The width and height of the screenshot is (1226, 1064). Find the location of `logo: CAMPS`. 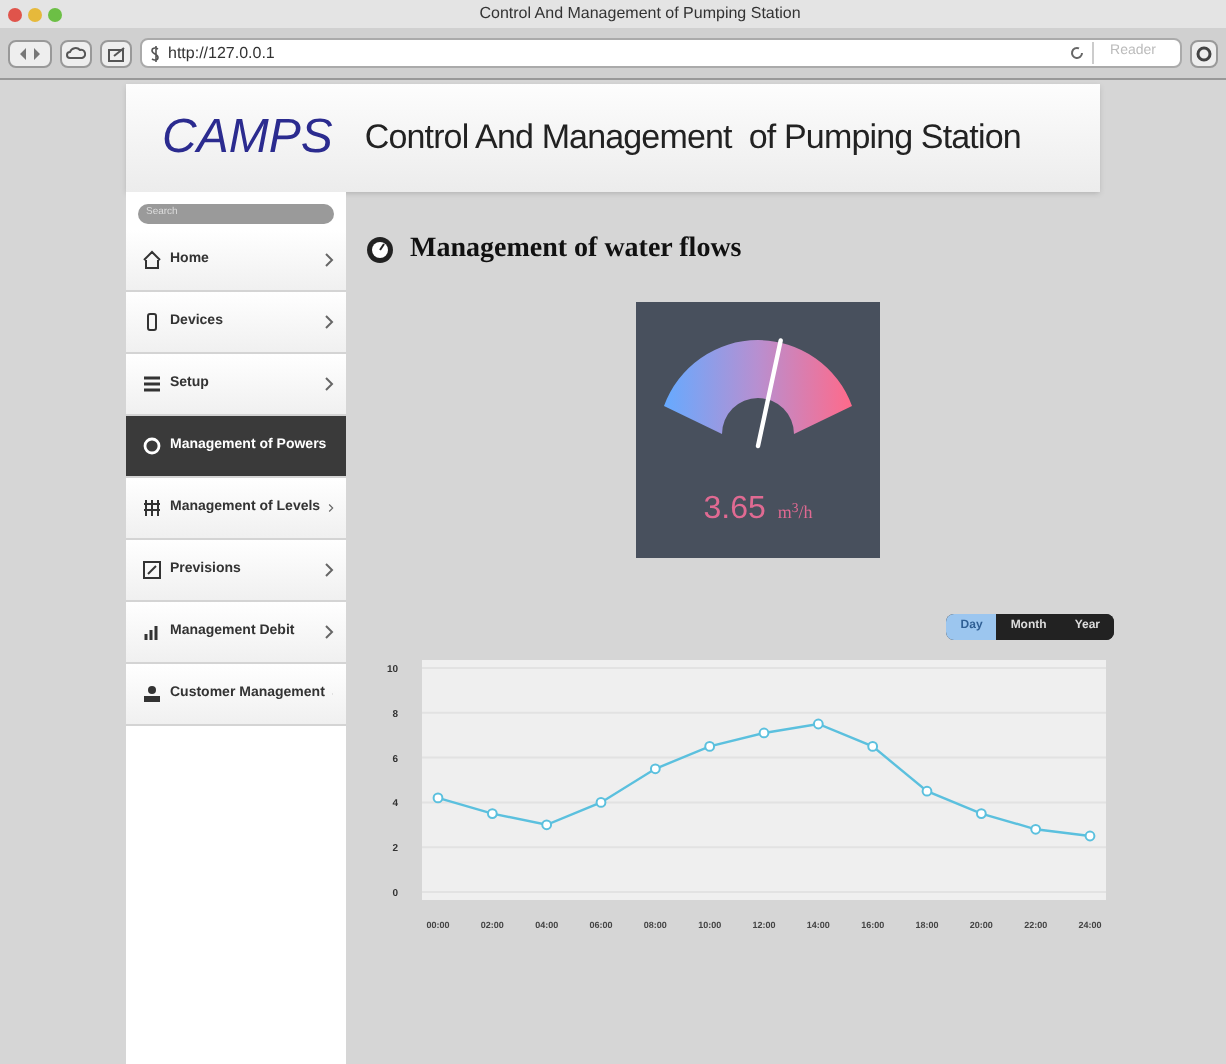

logo: CAMPS is located at coordinates (247, 138).